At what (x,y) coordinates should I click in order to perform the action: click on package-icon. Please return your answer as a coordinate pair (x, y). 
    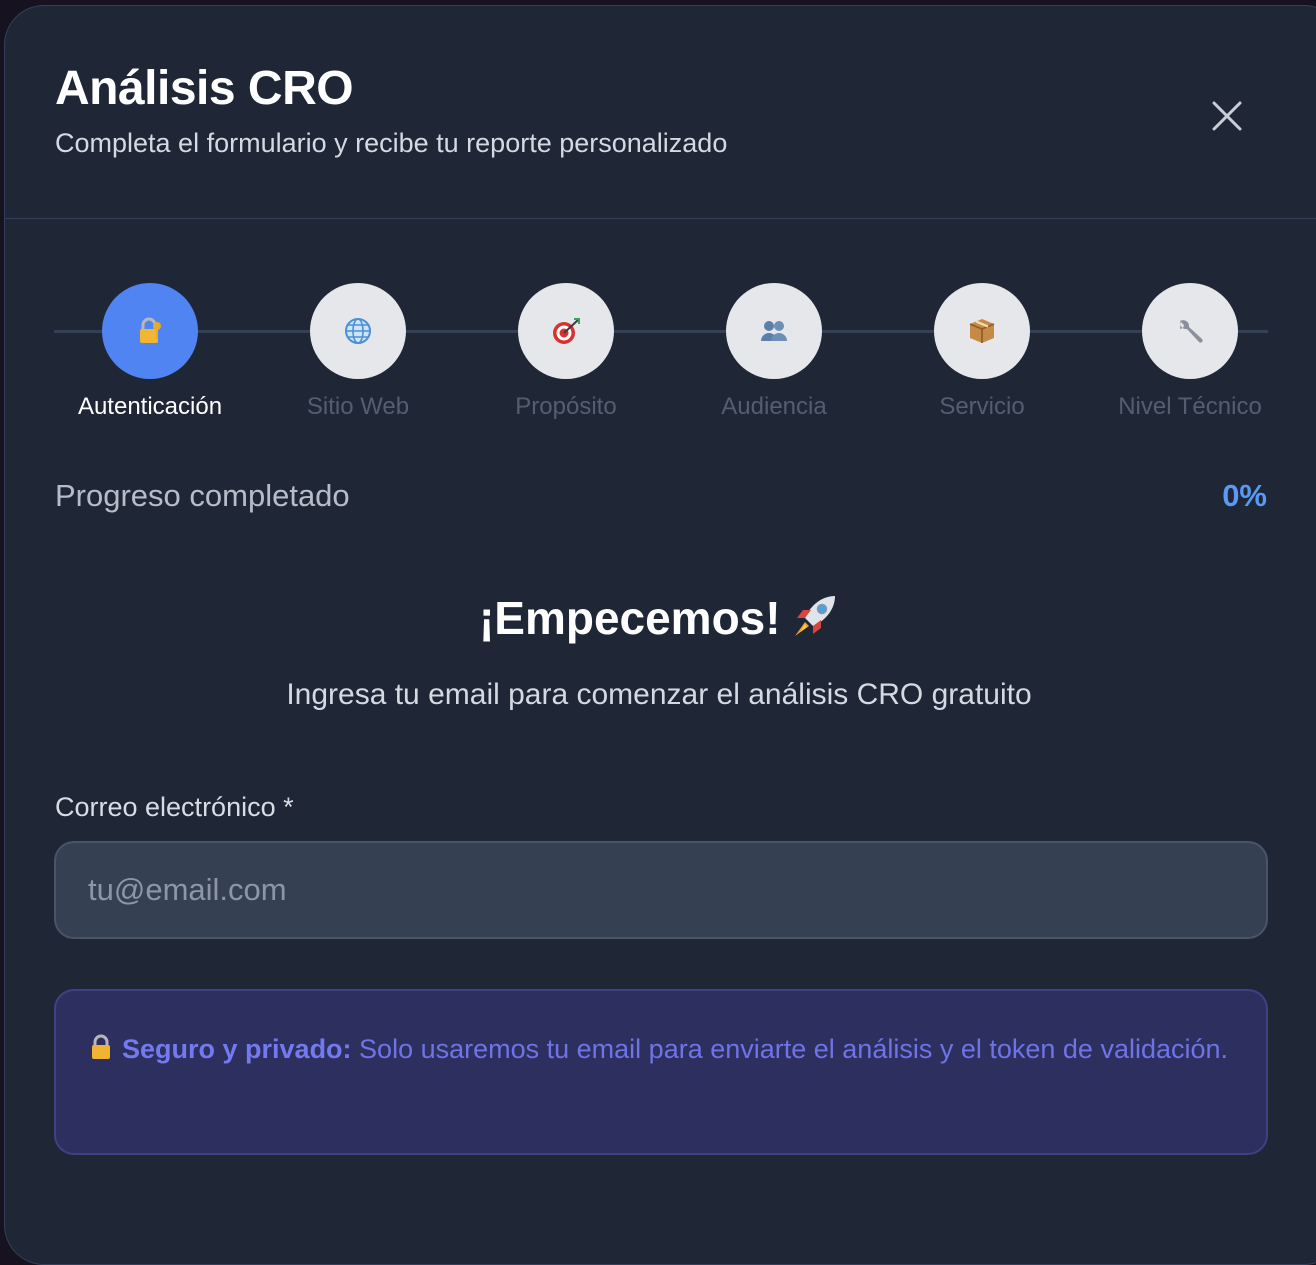
    Looking at the image, I should click on (982, 331).